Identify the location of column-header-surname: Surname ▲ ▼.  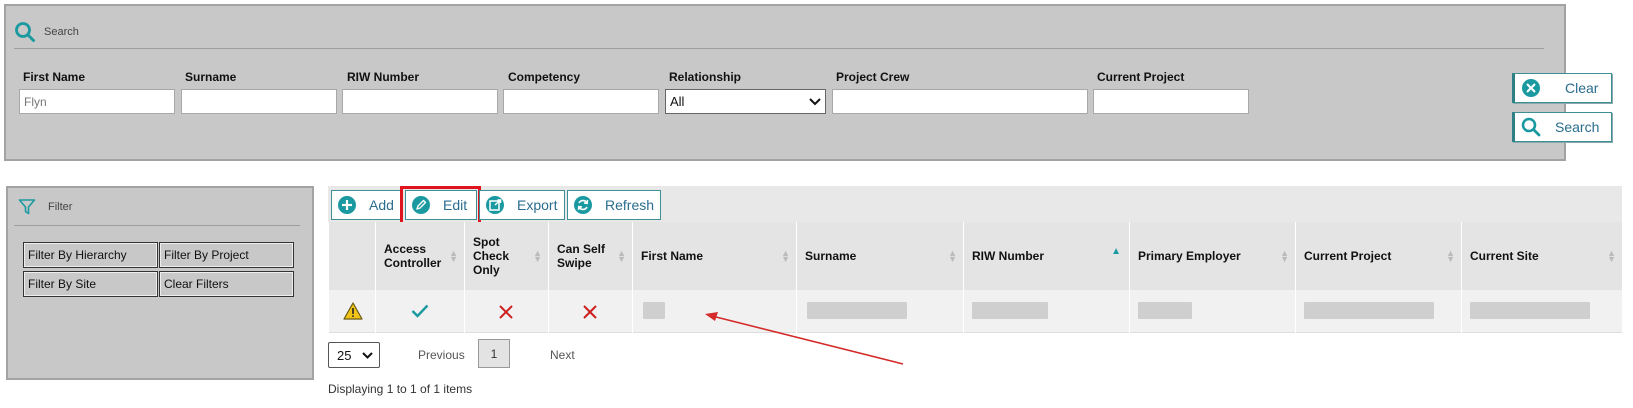
(879, 256).